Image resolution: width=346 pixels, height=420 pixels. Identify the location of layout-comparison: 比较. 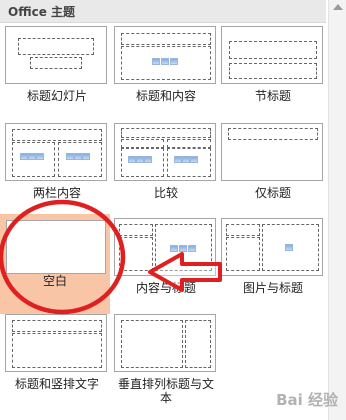
(166, 168).